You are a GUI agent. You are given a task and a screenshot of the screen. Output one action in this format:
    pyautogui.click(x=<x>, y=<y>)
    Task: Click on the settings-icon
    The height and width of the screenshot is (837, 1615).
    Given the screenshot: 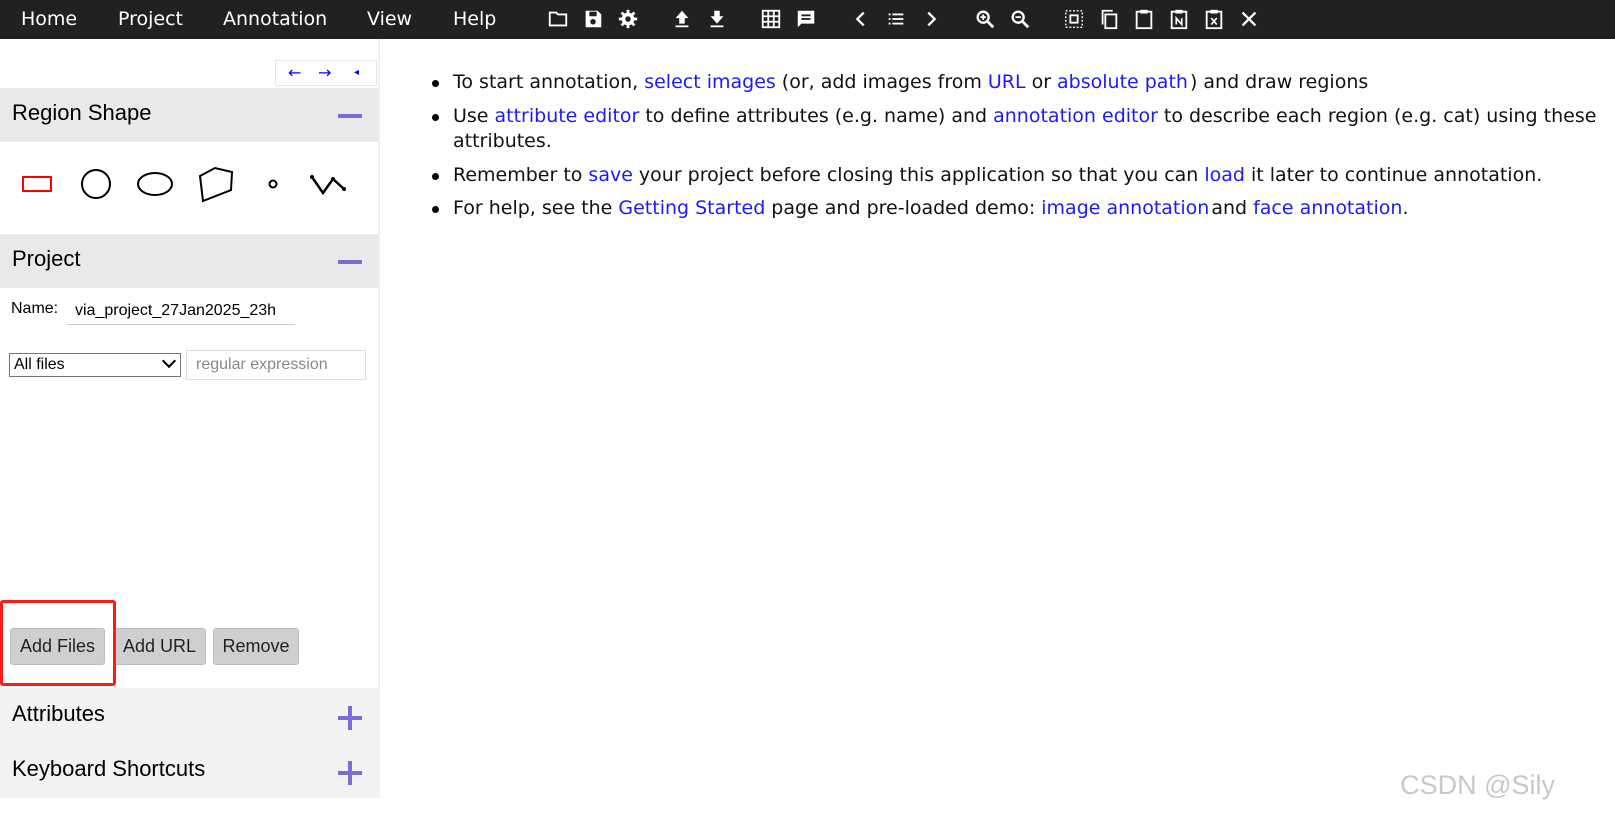 What is the action you would take?
    pyautogui.click(x=628, y=19)
    